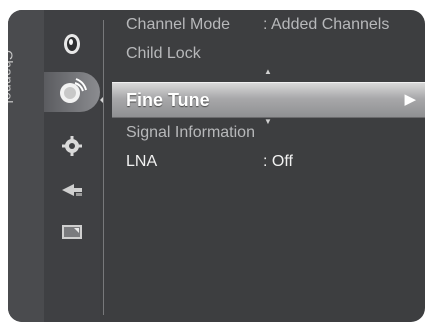 The height and width of the screenshot is (330, 431). What do you see at coordinates (410, 99) in the screenshot?
I see `submenu-arrow-icon: ▶` at bounding box center [410, 99].